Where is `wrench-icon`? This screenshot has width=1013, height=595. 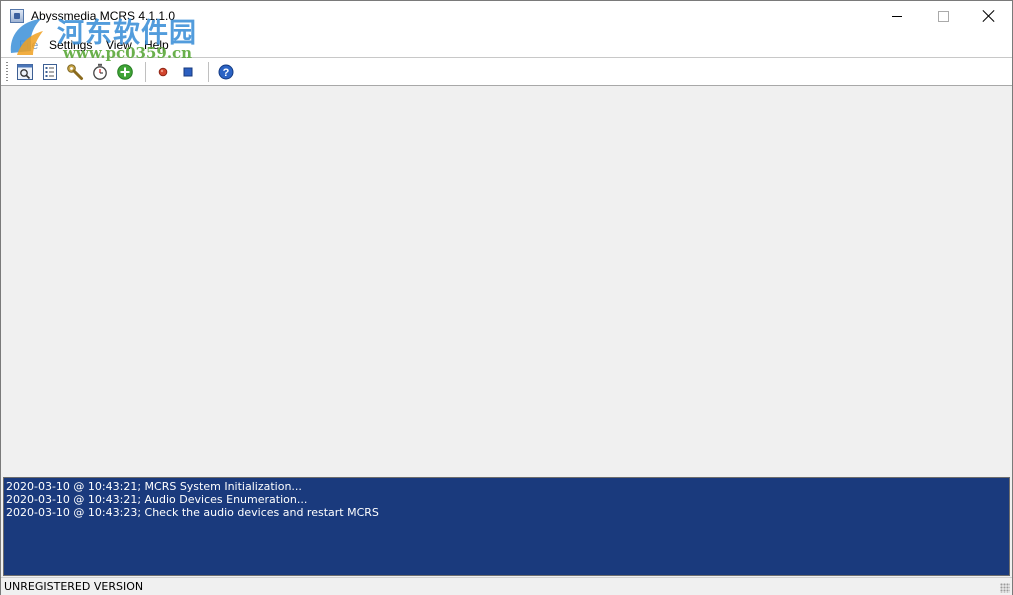 wrench-icon is located at coordinates (75, 72).